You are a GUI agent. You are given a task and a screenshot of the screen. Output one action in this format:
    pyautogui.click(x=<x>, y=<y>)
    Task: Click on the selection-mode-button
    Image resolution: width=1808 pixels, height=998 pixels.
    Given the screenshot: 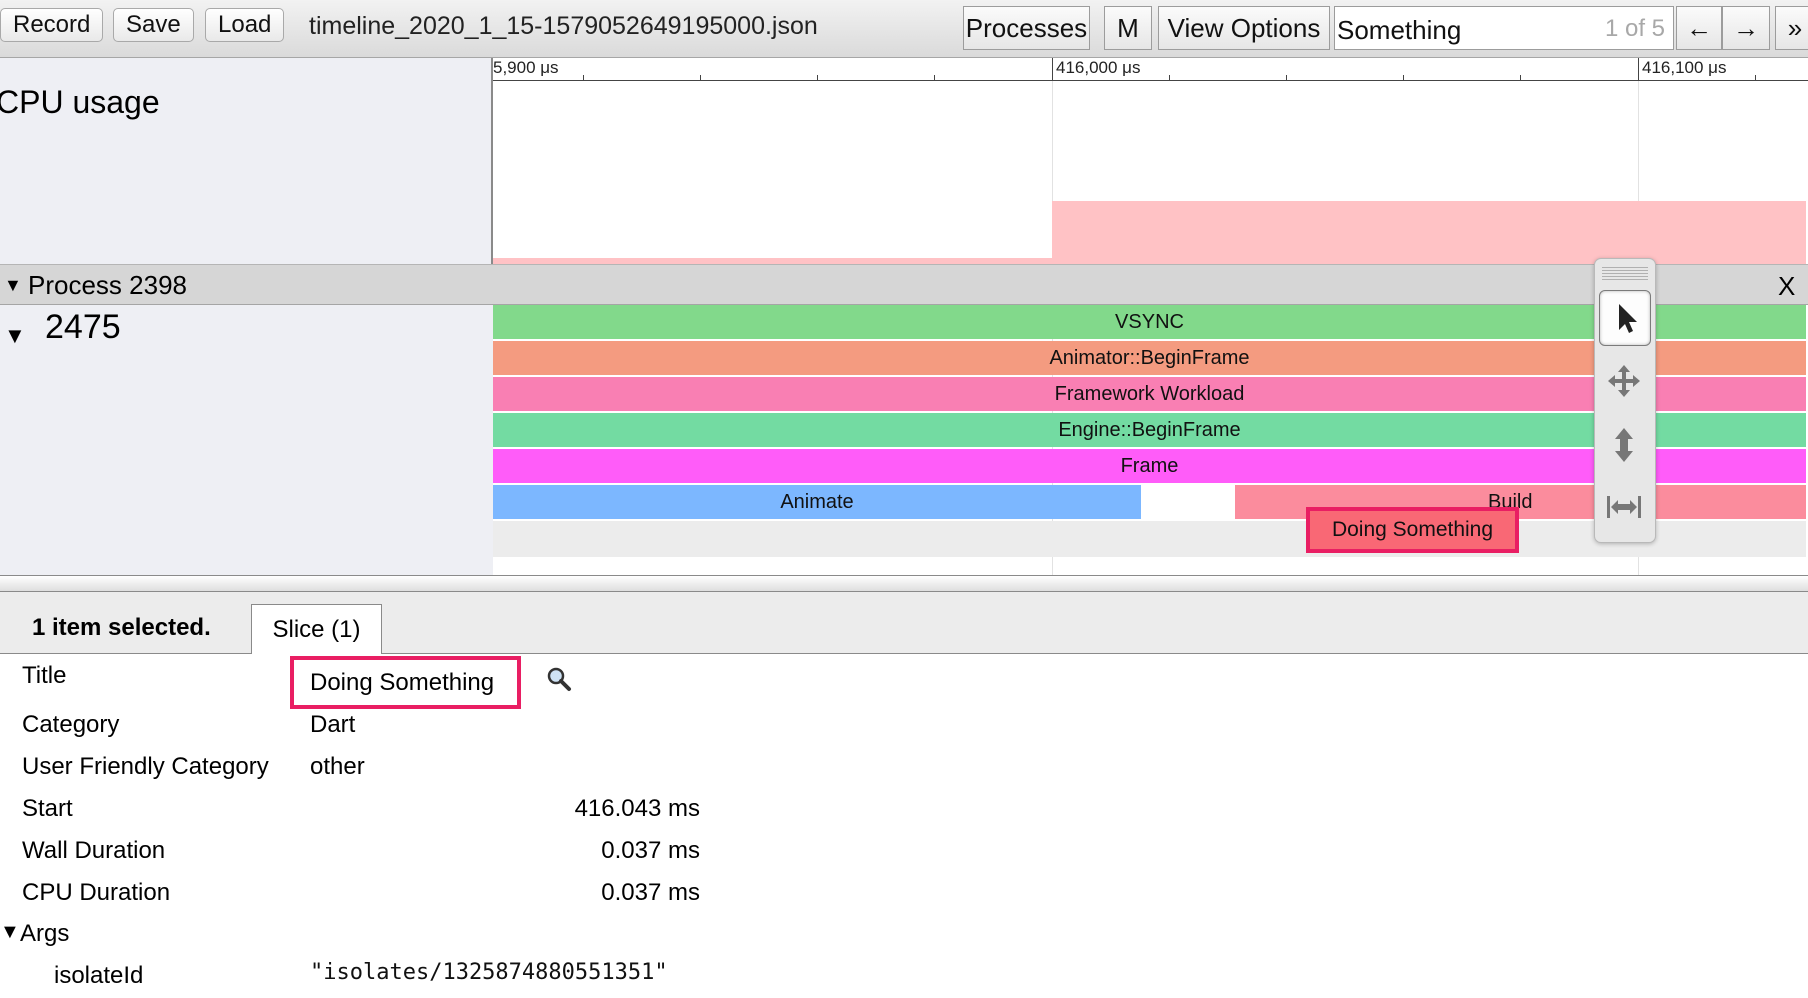 What is the action you would take?
    pyautogui.click(x=1625, y=318)
    